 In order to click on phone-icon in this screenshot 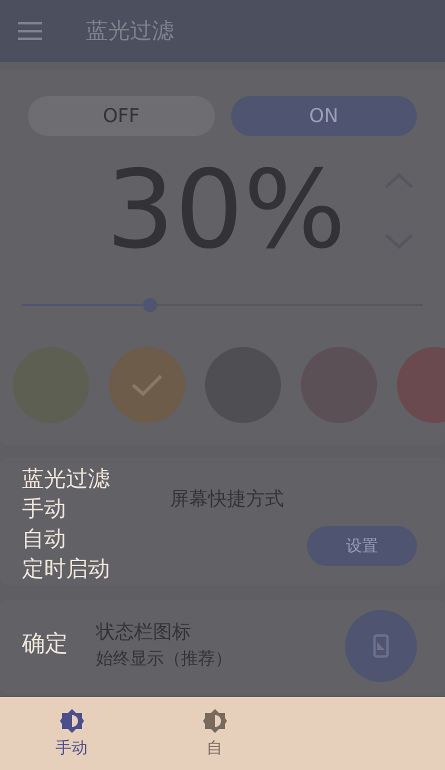, I will do `click(381, 646)`.